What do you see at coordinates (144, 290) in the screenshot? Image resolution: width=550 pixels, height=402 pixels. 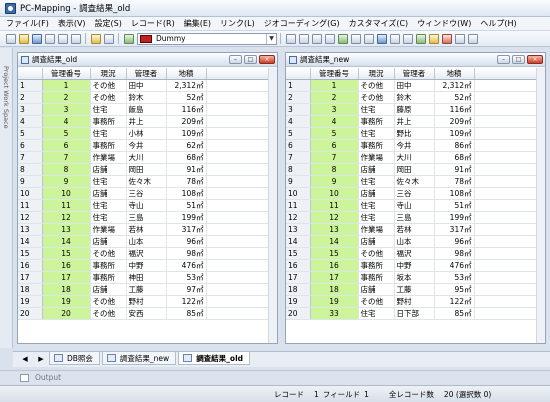 I see `table-row: 18 18 店舗 工藤 97㎡` at bounding box center [144, 290].